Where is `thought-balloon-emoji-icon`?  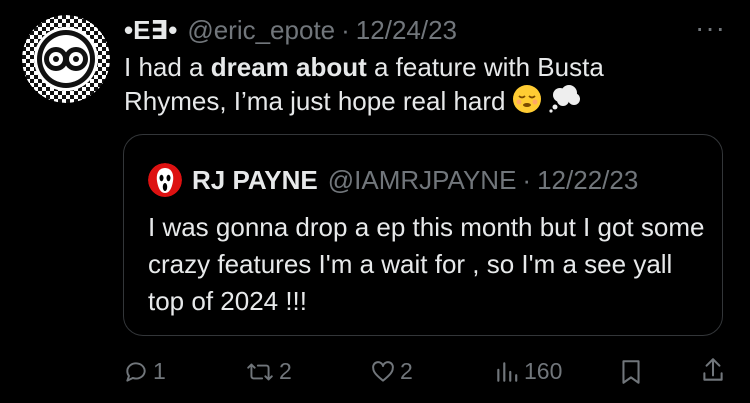 thought-balloon-emoji-icon is located at coordinates (565, 103).